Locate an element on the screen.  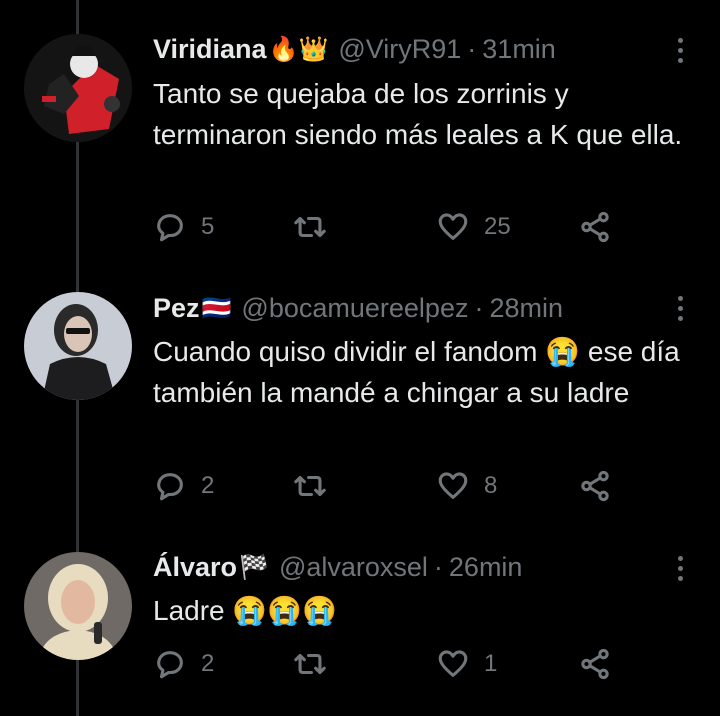
like-count: 1 is located at coordinates (491, 663).